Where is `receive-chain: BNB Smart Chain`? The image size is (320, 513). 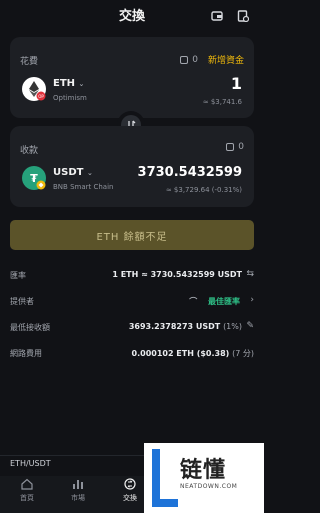 receive-chain: BNB Smart Chain is located at coordinates (83, 187).